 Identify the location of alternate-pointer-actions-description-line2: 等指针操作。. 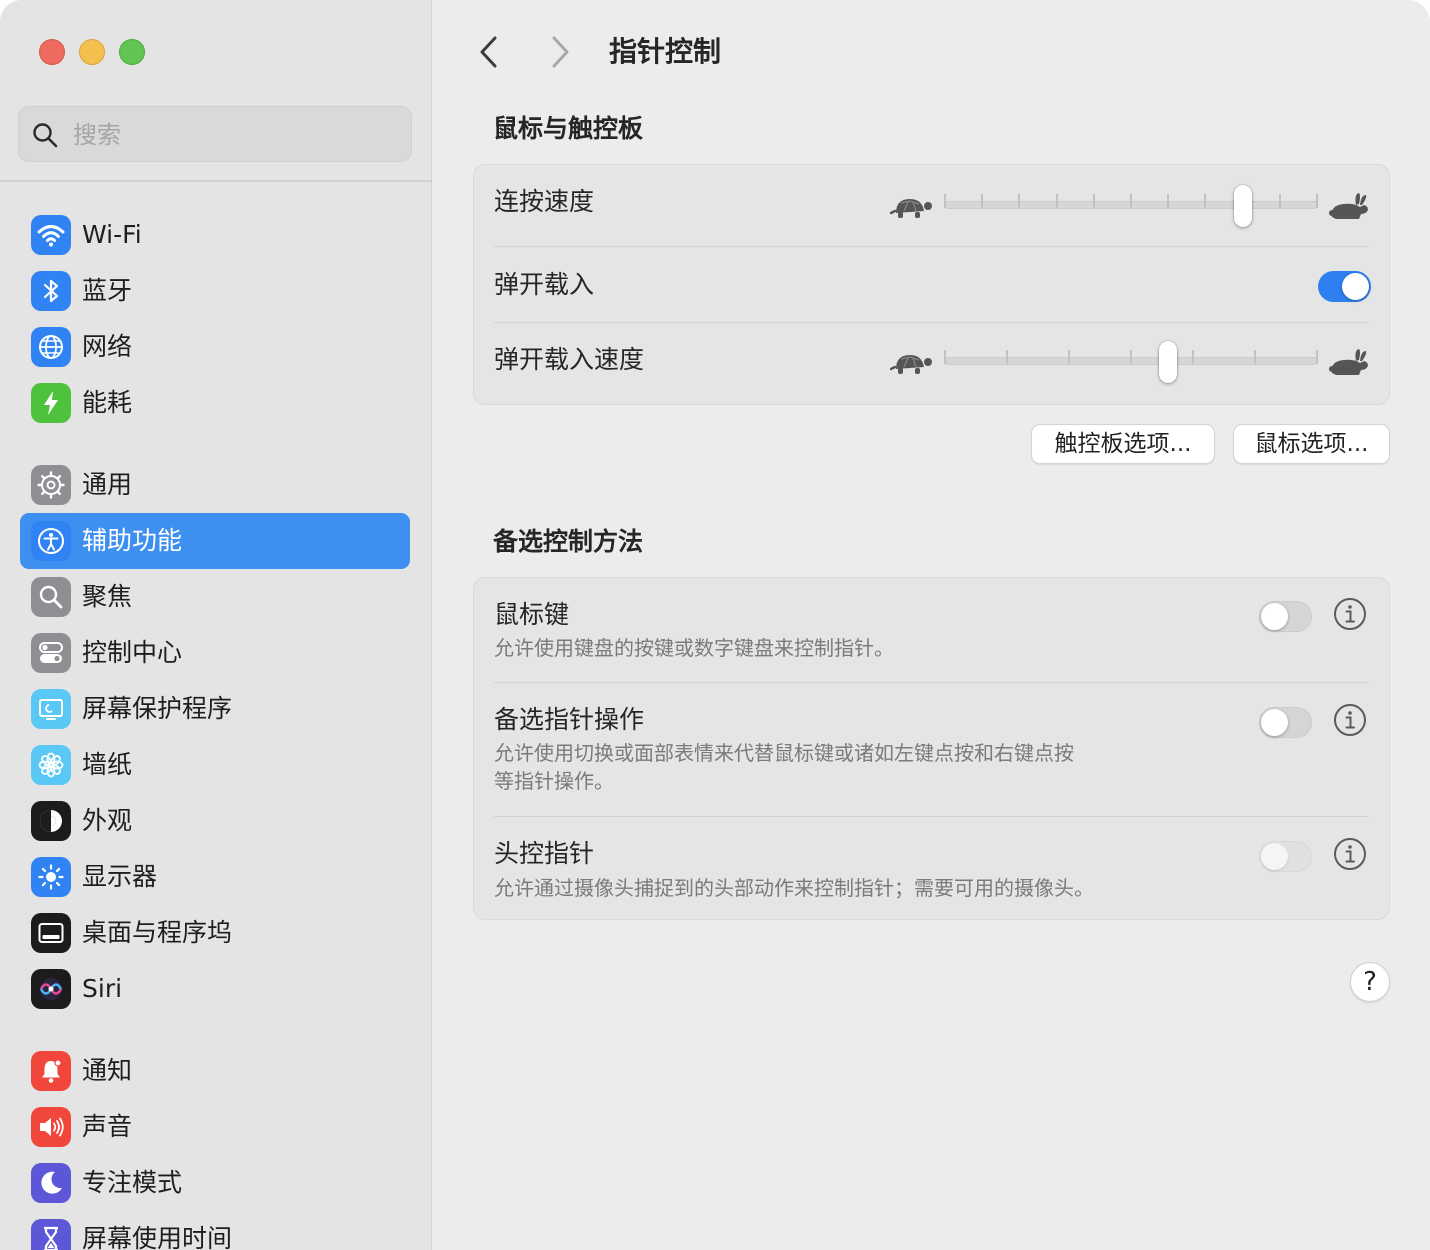
(554, 781).